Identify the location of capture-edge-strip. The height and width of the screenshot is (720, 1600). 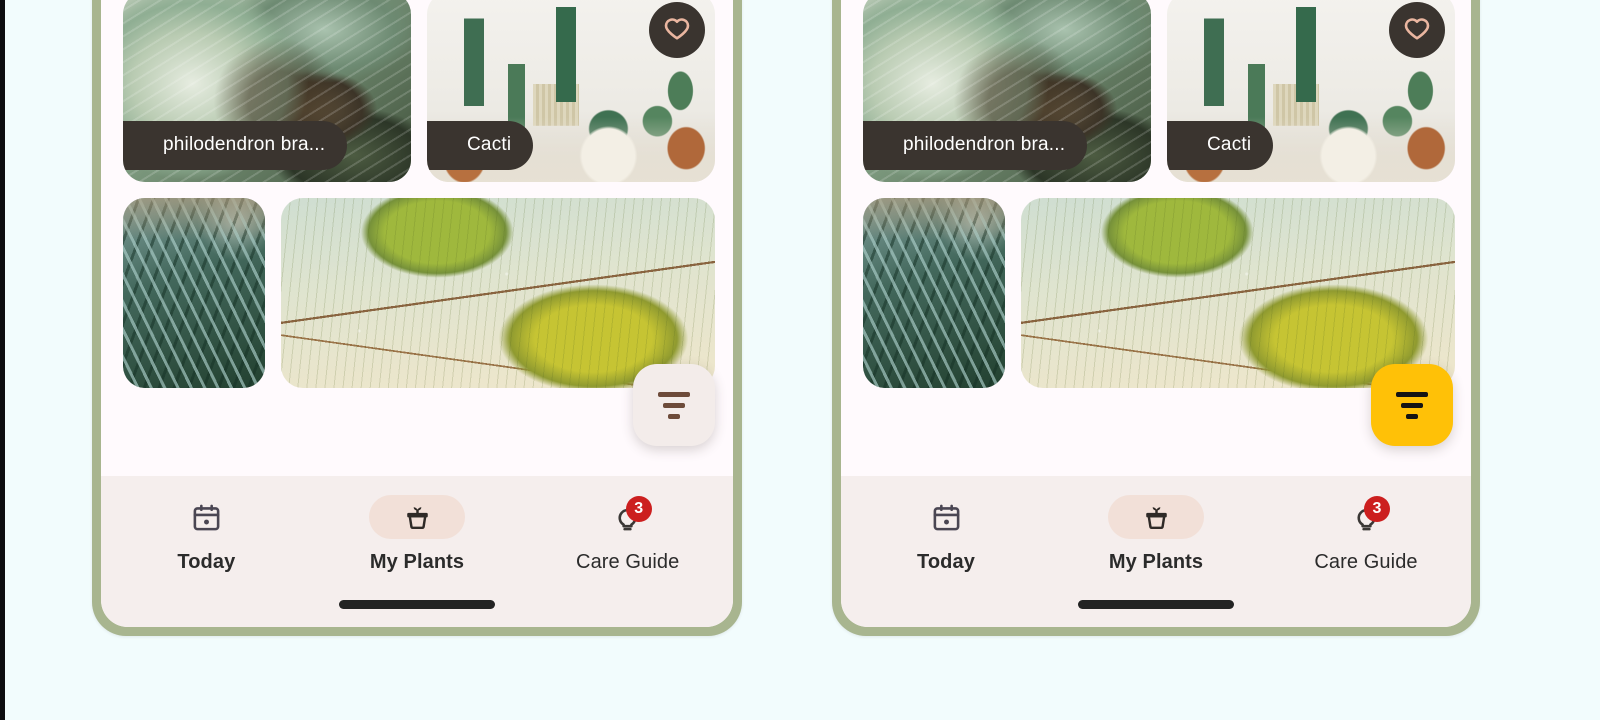
(2, 360).